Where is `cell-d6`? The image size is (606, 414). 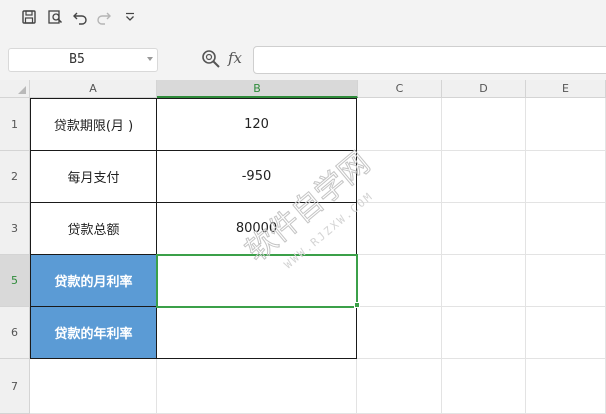
cell-d6 is located at coordinates (484, 333).